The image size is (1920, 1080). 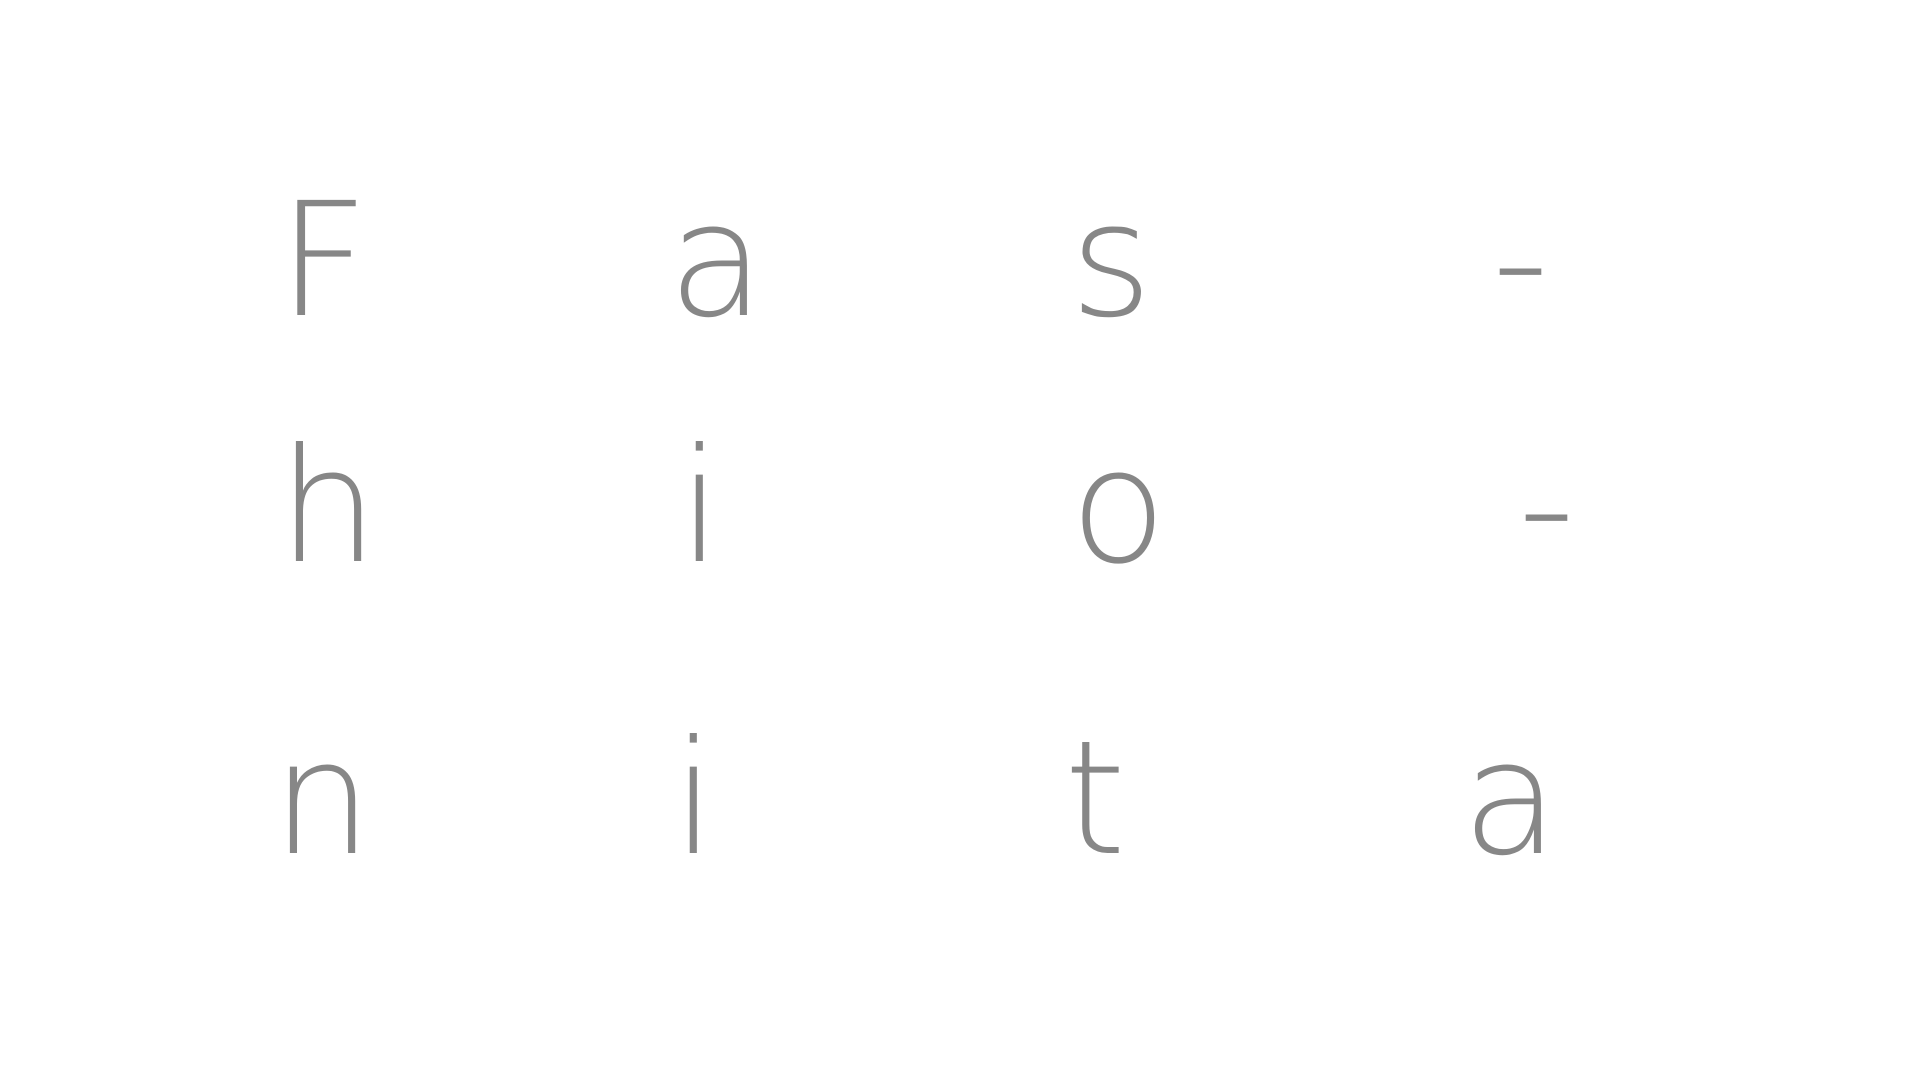 What do you see at coordinates (1118, 507) in the screenshot?
I see `grid-letter-r2-c3: o` at bounding box center [1118, 507].